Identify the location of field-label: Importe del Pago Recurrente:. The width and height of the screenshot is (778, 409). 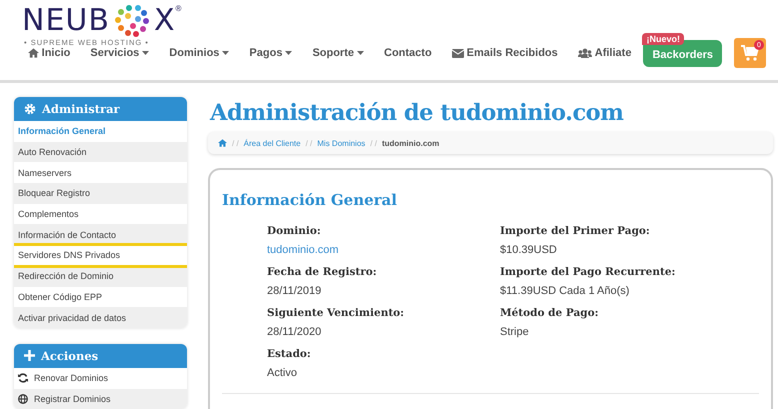
(588, 272).